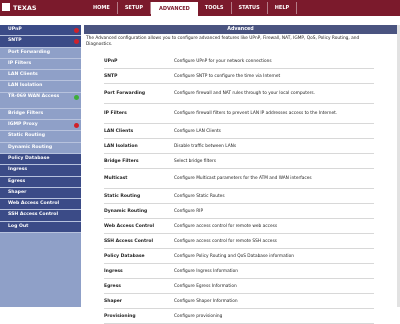 Image resolution: width=400 pixels, height=324 pixels. What do you see at coordinates (240, 29) in the screenshot?
I see `page-title: Advanced` at bounding box center [240, 29].